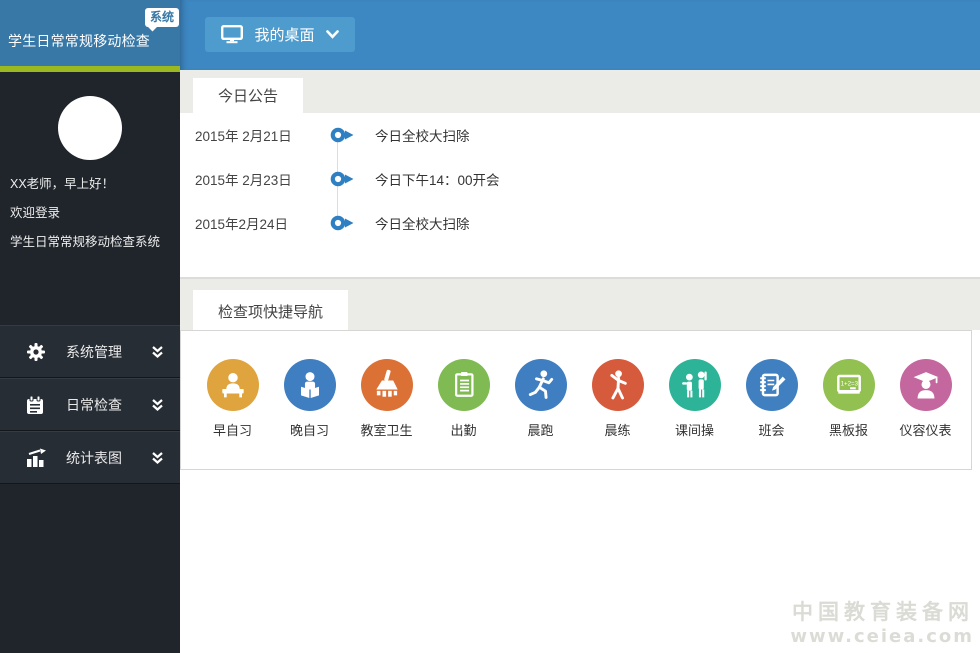  What do you see at coordinates (85, 242) in the screenshot?
I see `system-name-text: 学生日常常规移动检查系统` at bounding box center [85, 242].